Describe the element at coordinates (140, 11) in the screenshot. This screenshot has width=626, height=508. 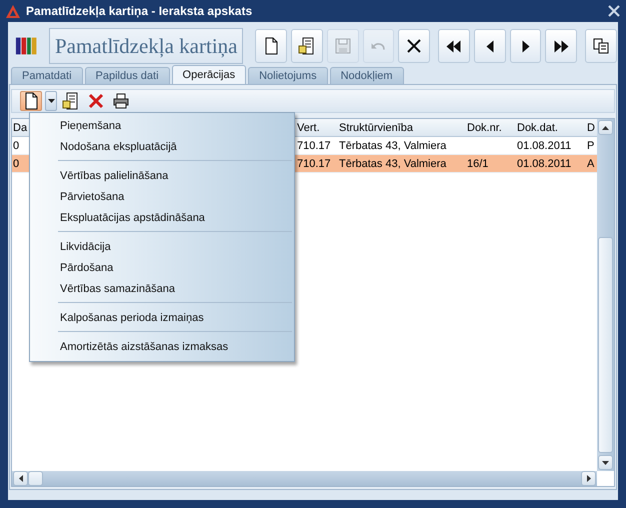
I see `window-title: Pamatlīdzekļa kartiņa - Ieraksta apskats` at that location.